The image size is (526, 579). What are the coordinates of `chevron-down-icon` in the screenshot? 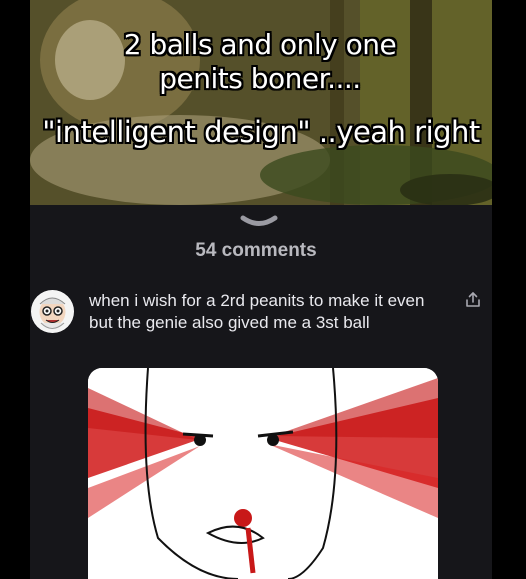 It's located at (259, 222).